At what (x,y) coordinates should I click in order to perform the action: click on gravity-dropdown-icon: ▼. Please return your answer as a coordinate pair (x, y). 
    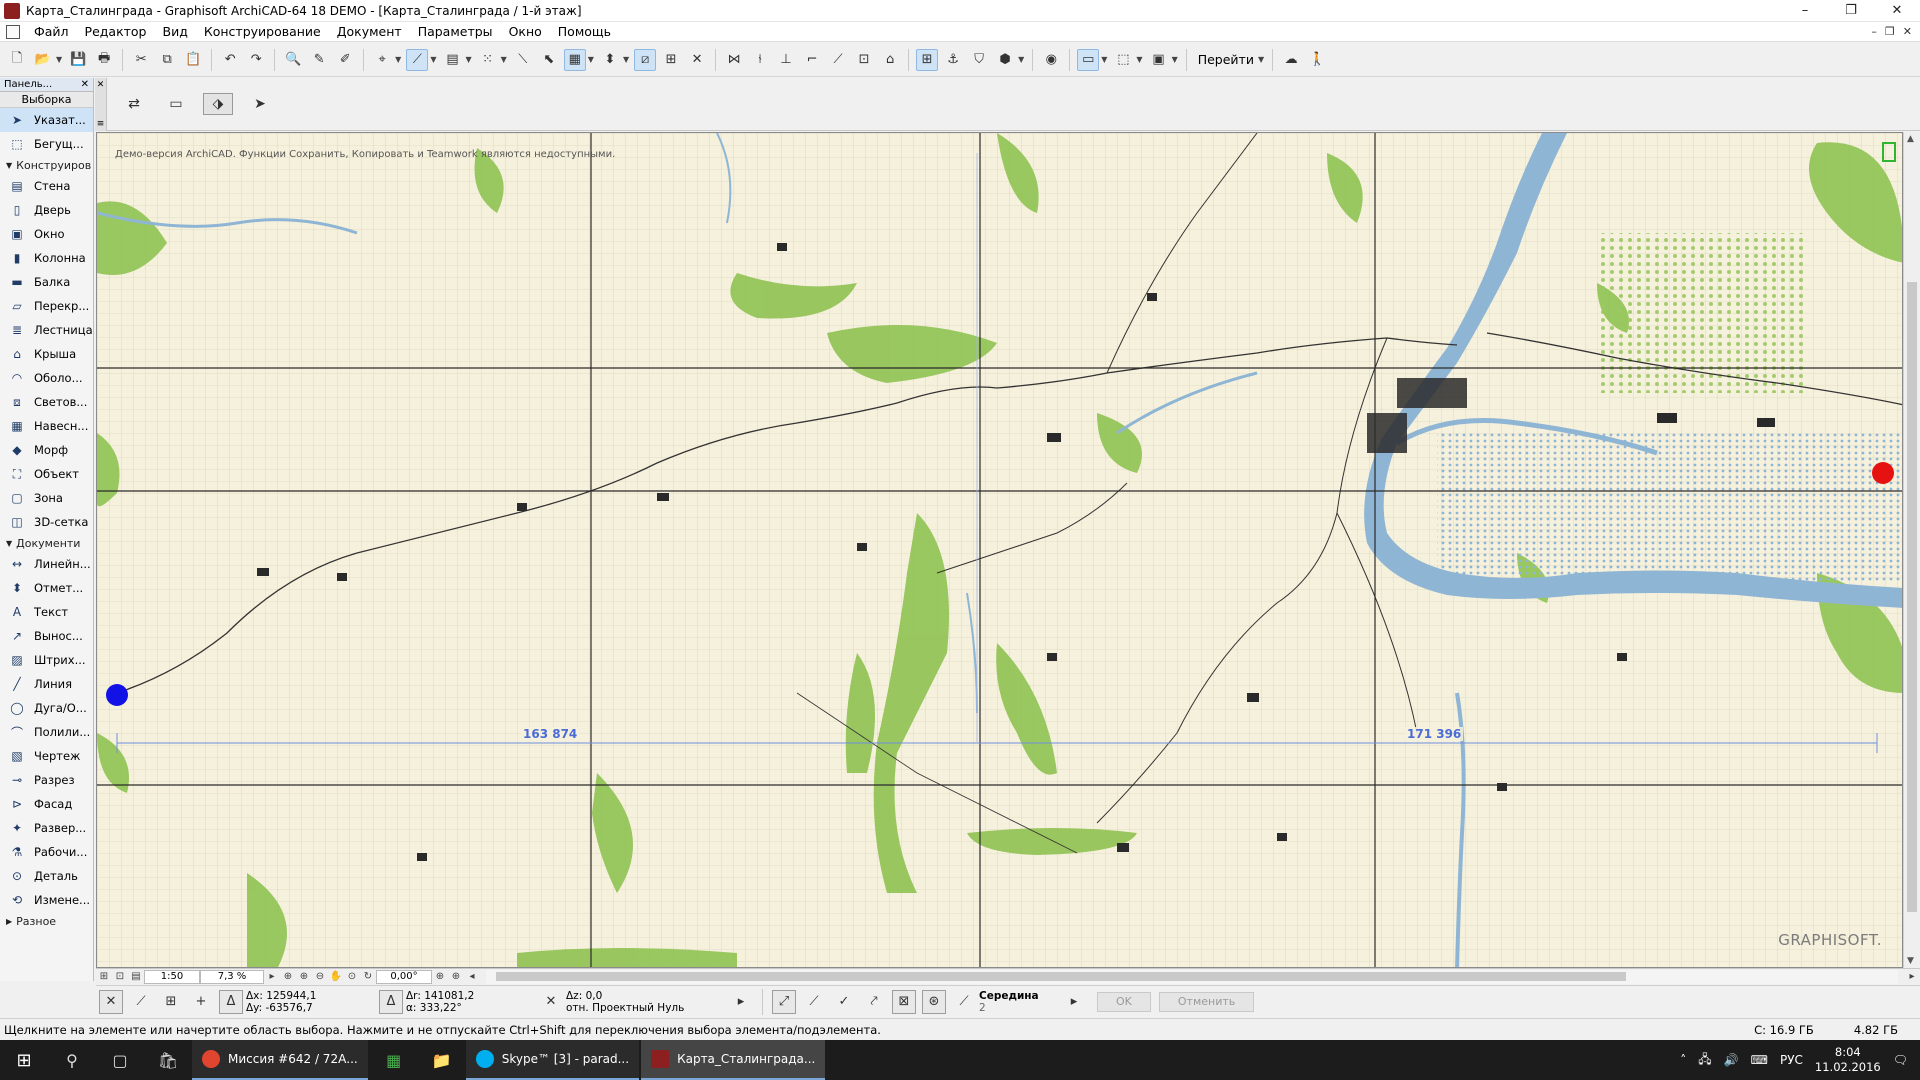
    Looking at the image, I should click on (398, 59).